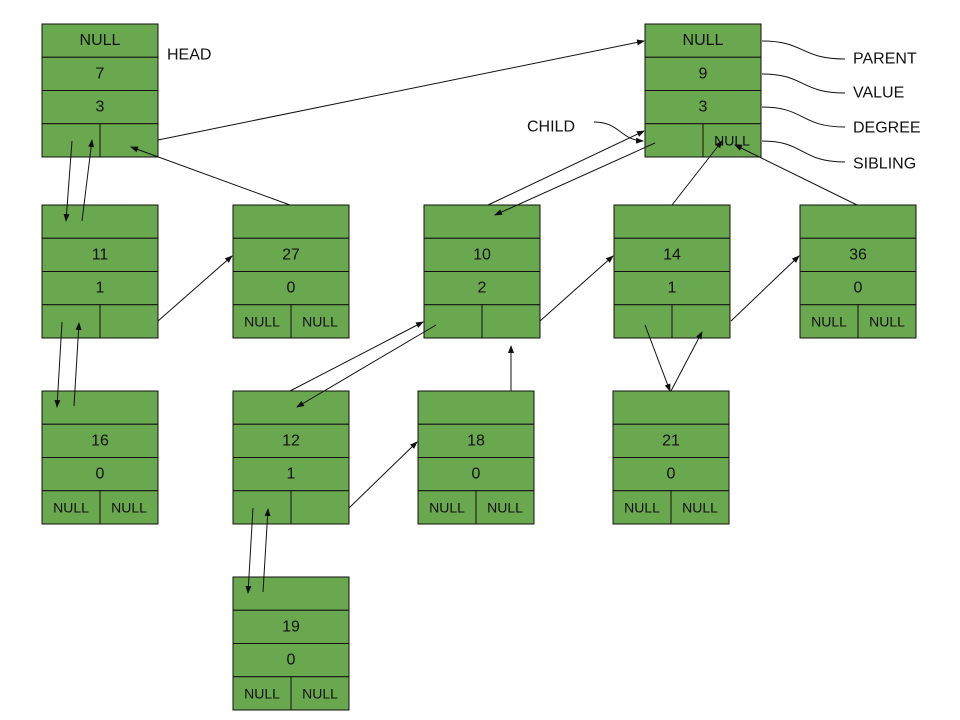  I want to click on value-text: 11, so click(100, 254).